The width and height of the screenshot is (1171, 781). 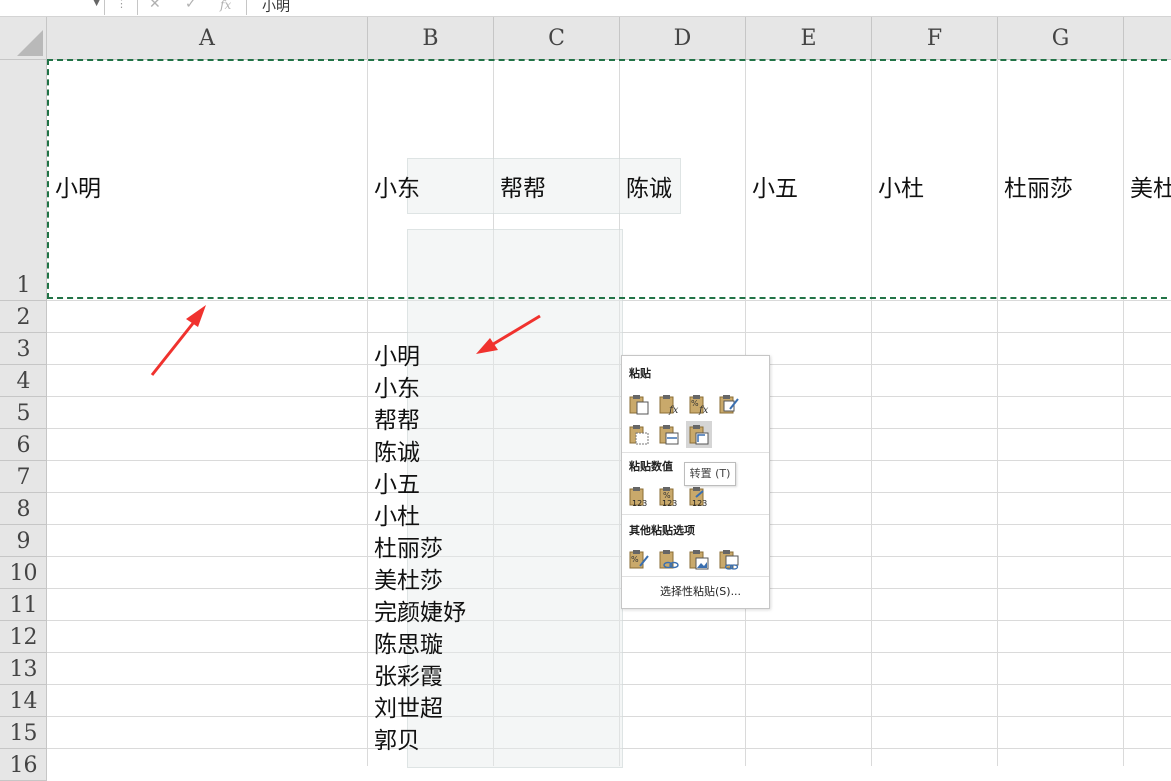 What do you see at coordinates (699, 559) in the screenshot?
I see `picture-icon` at bounding box center [699, 559].